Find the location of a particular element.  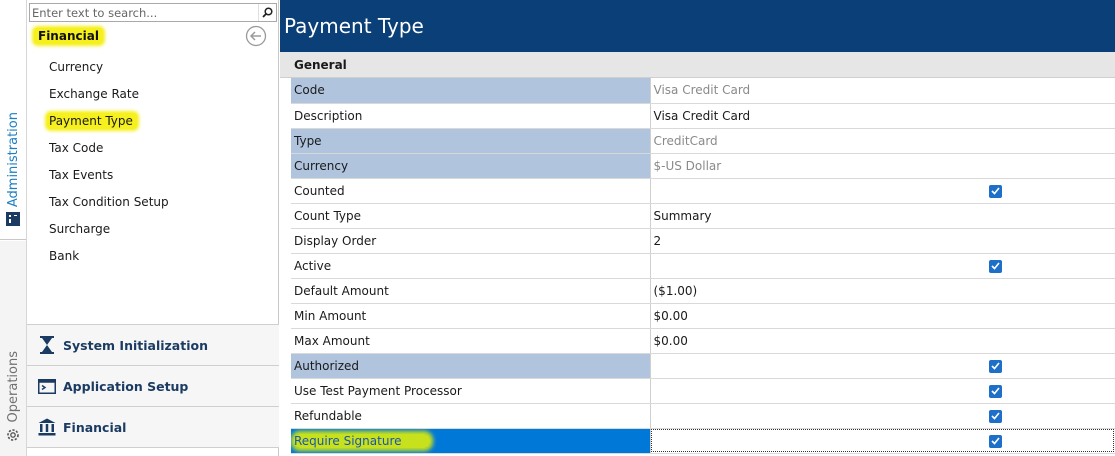

property-row-min-amount: Min Amount $0.00 is located at coordinates (703, 316).